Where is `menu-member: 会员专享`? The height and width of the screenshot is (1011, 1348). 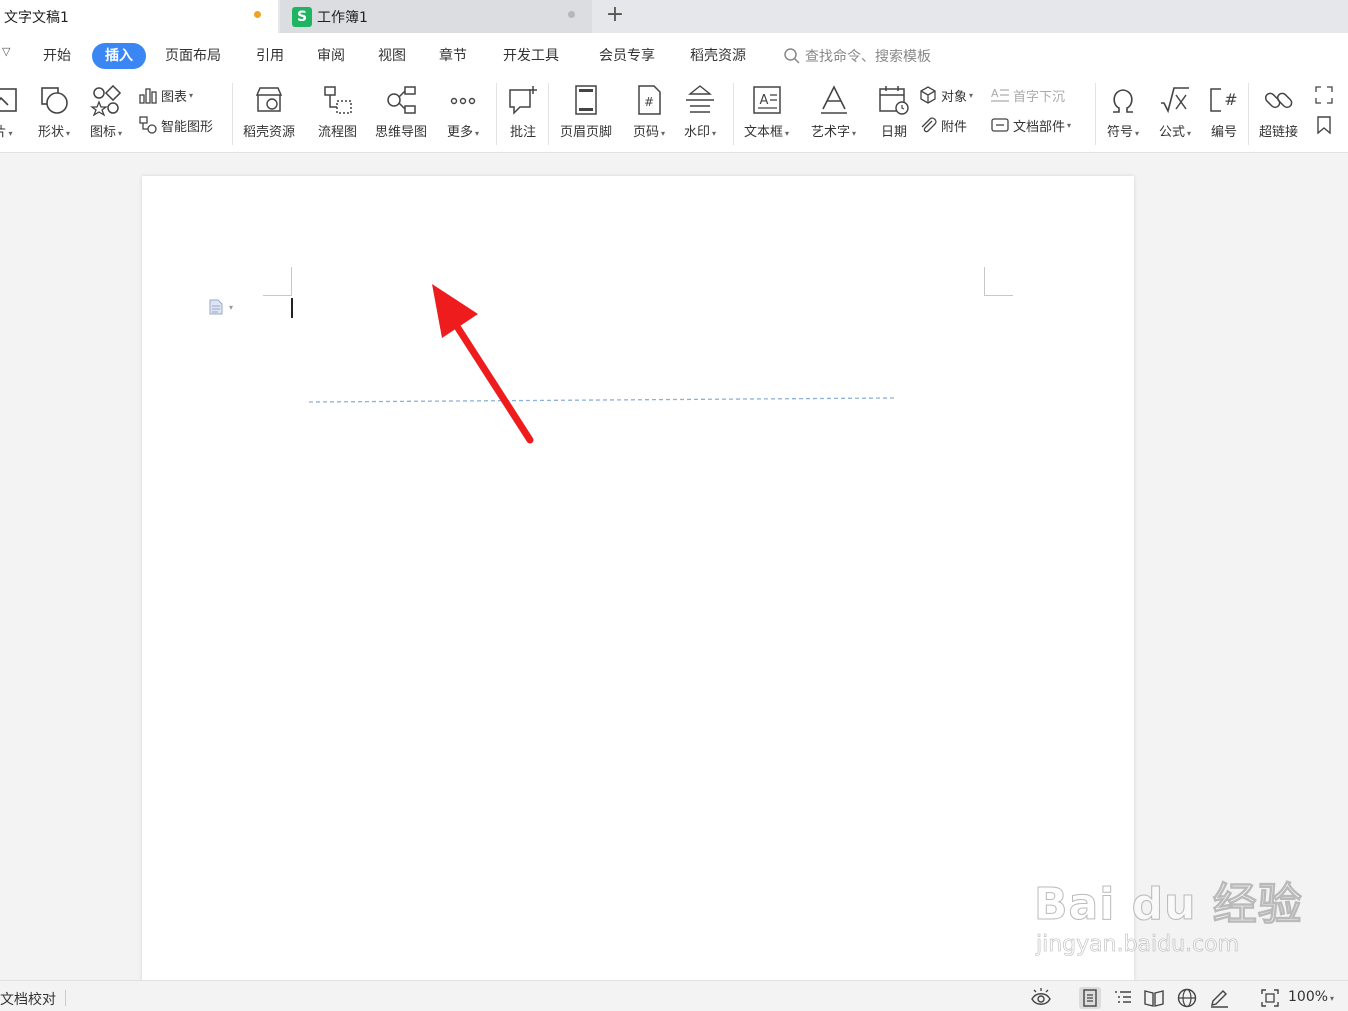
menu-member: 会员专享 is located at coordinates (627, 56).